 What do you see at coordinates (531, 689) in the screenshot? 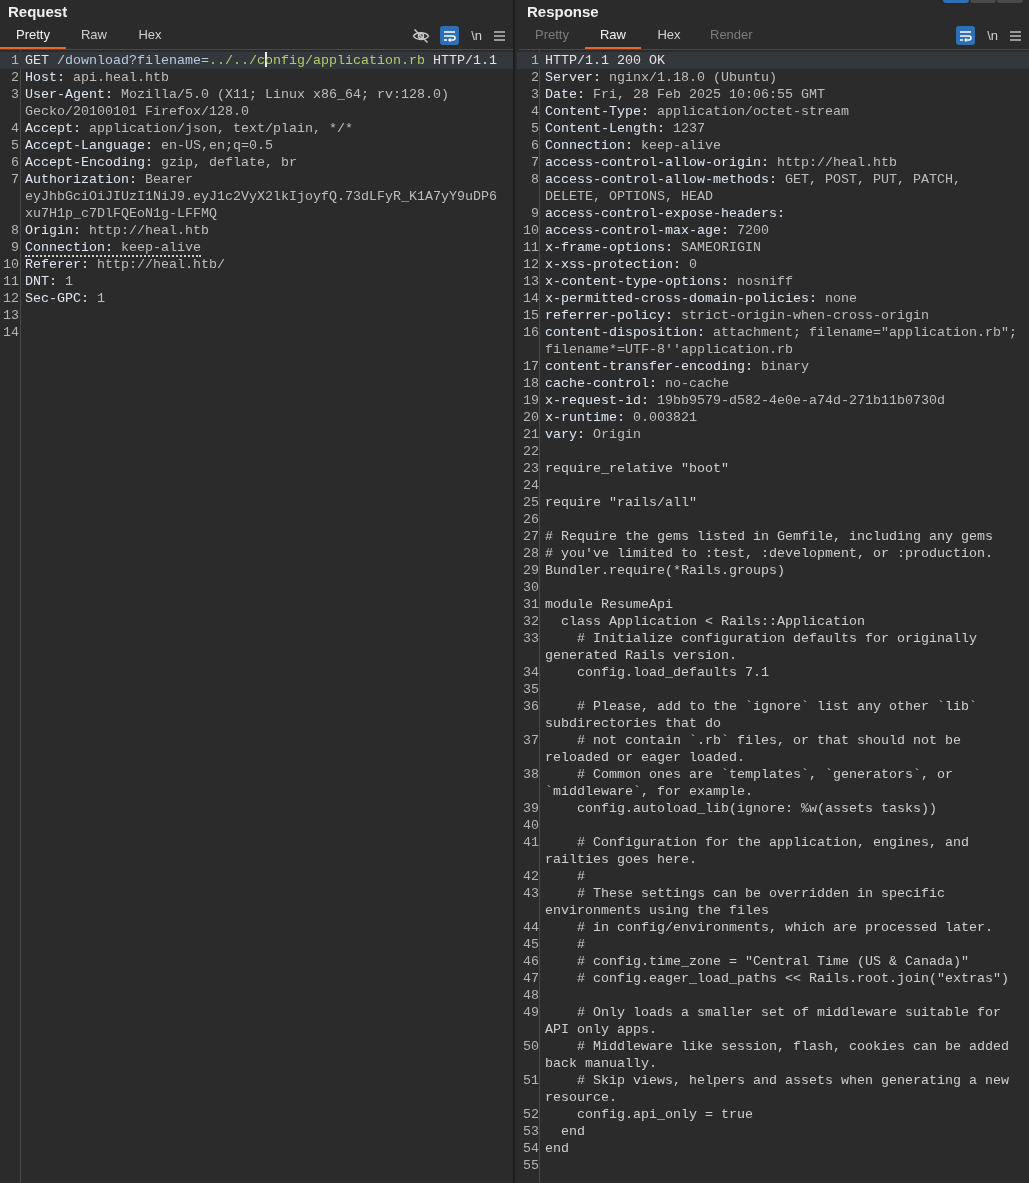
I see `line-number: 35` at bounding box center [531, 689].